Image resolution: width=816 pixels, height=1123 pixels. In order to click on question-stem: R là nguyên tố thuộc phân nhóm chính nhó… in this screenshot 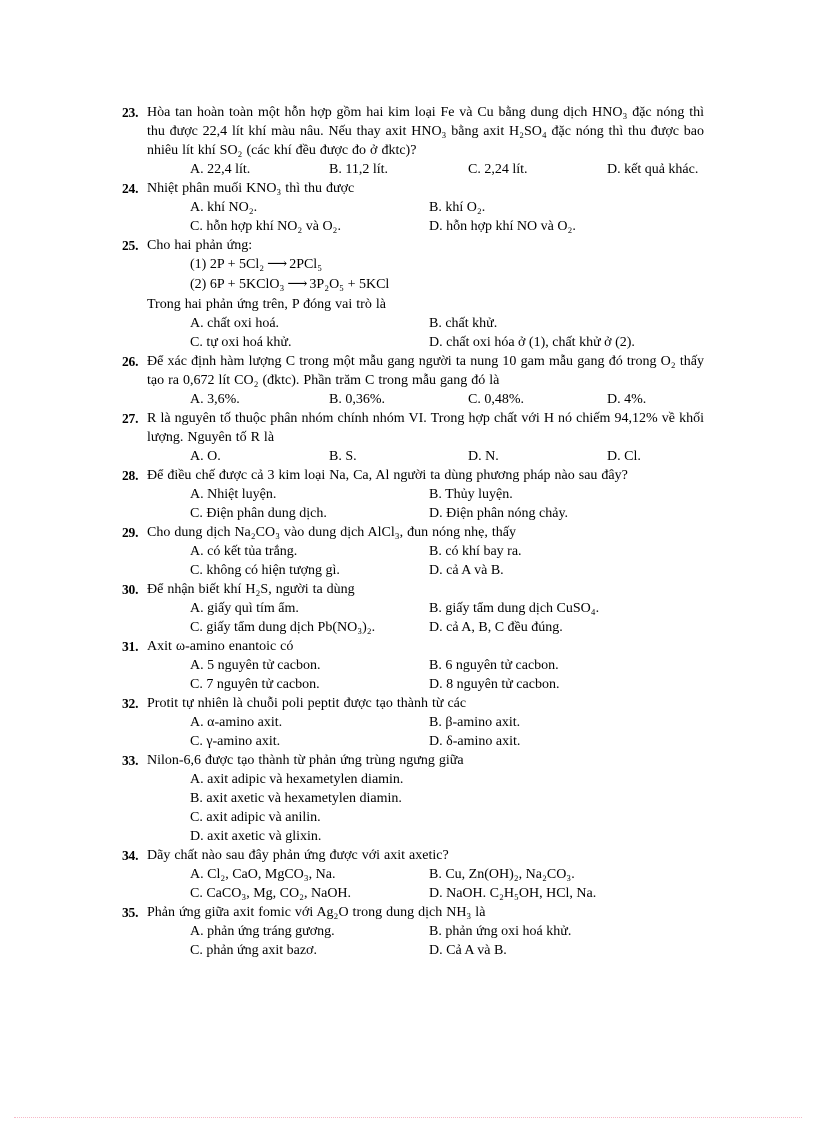, I will do `click(425, 428)`.